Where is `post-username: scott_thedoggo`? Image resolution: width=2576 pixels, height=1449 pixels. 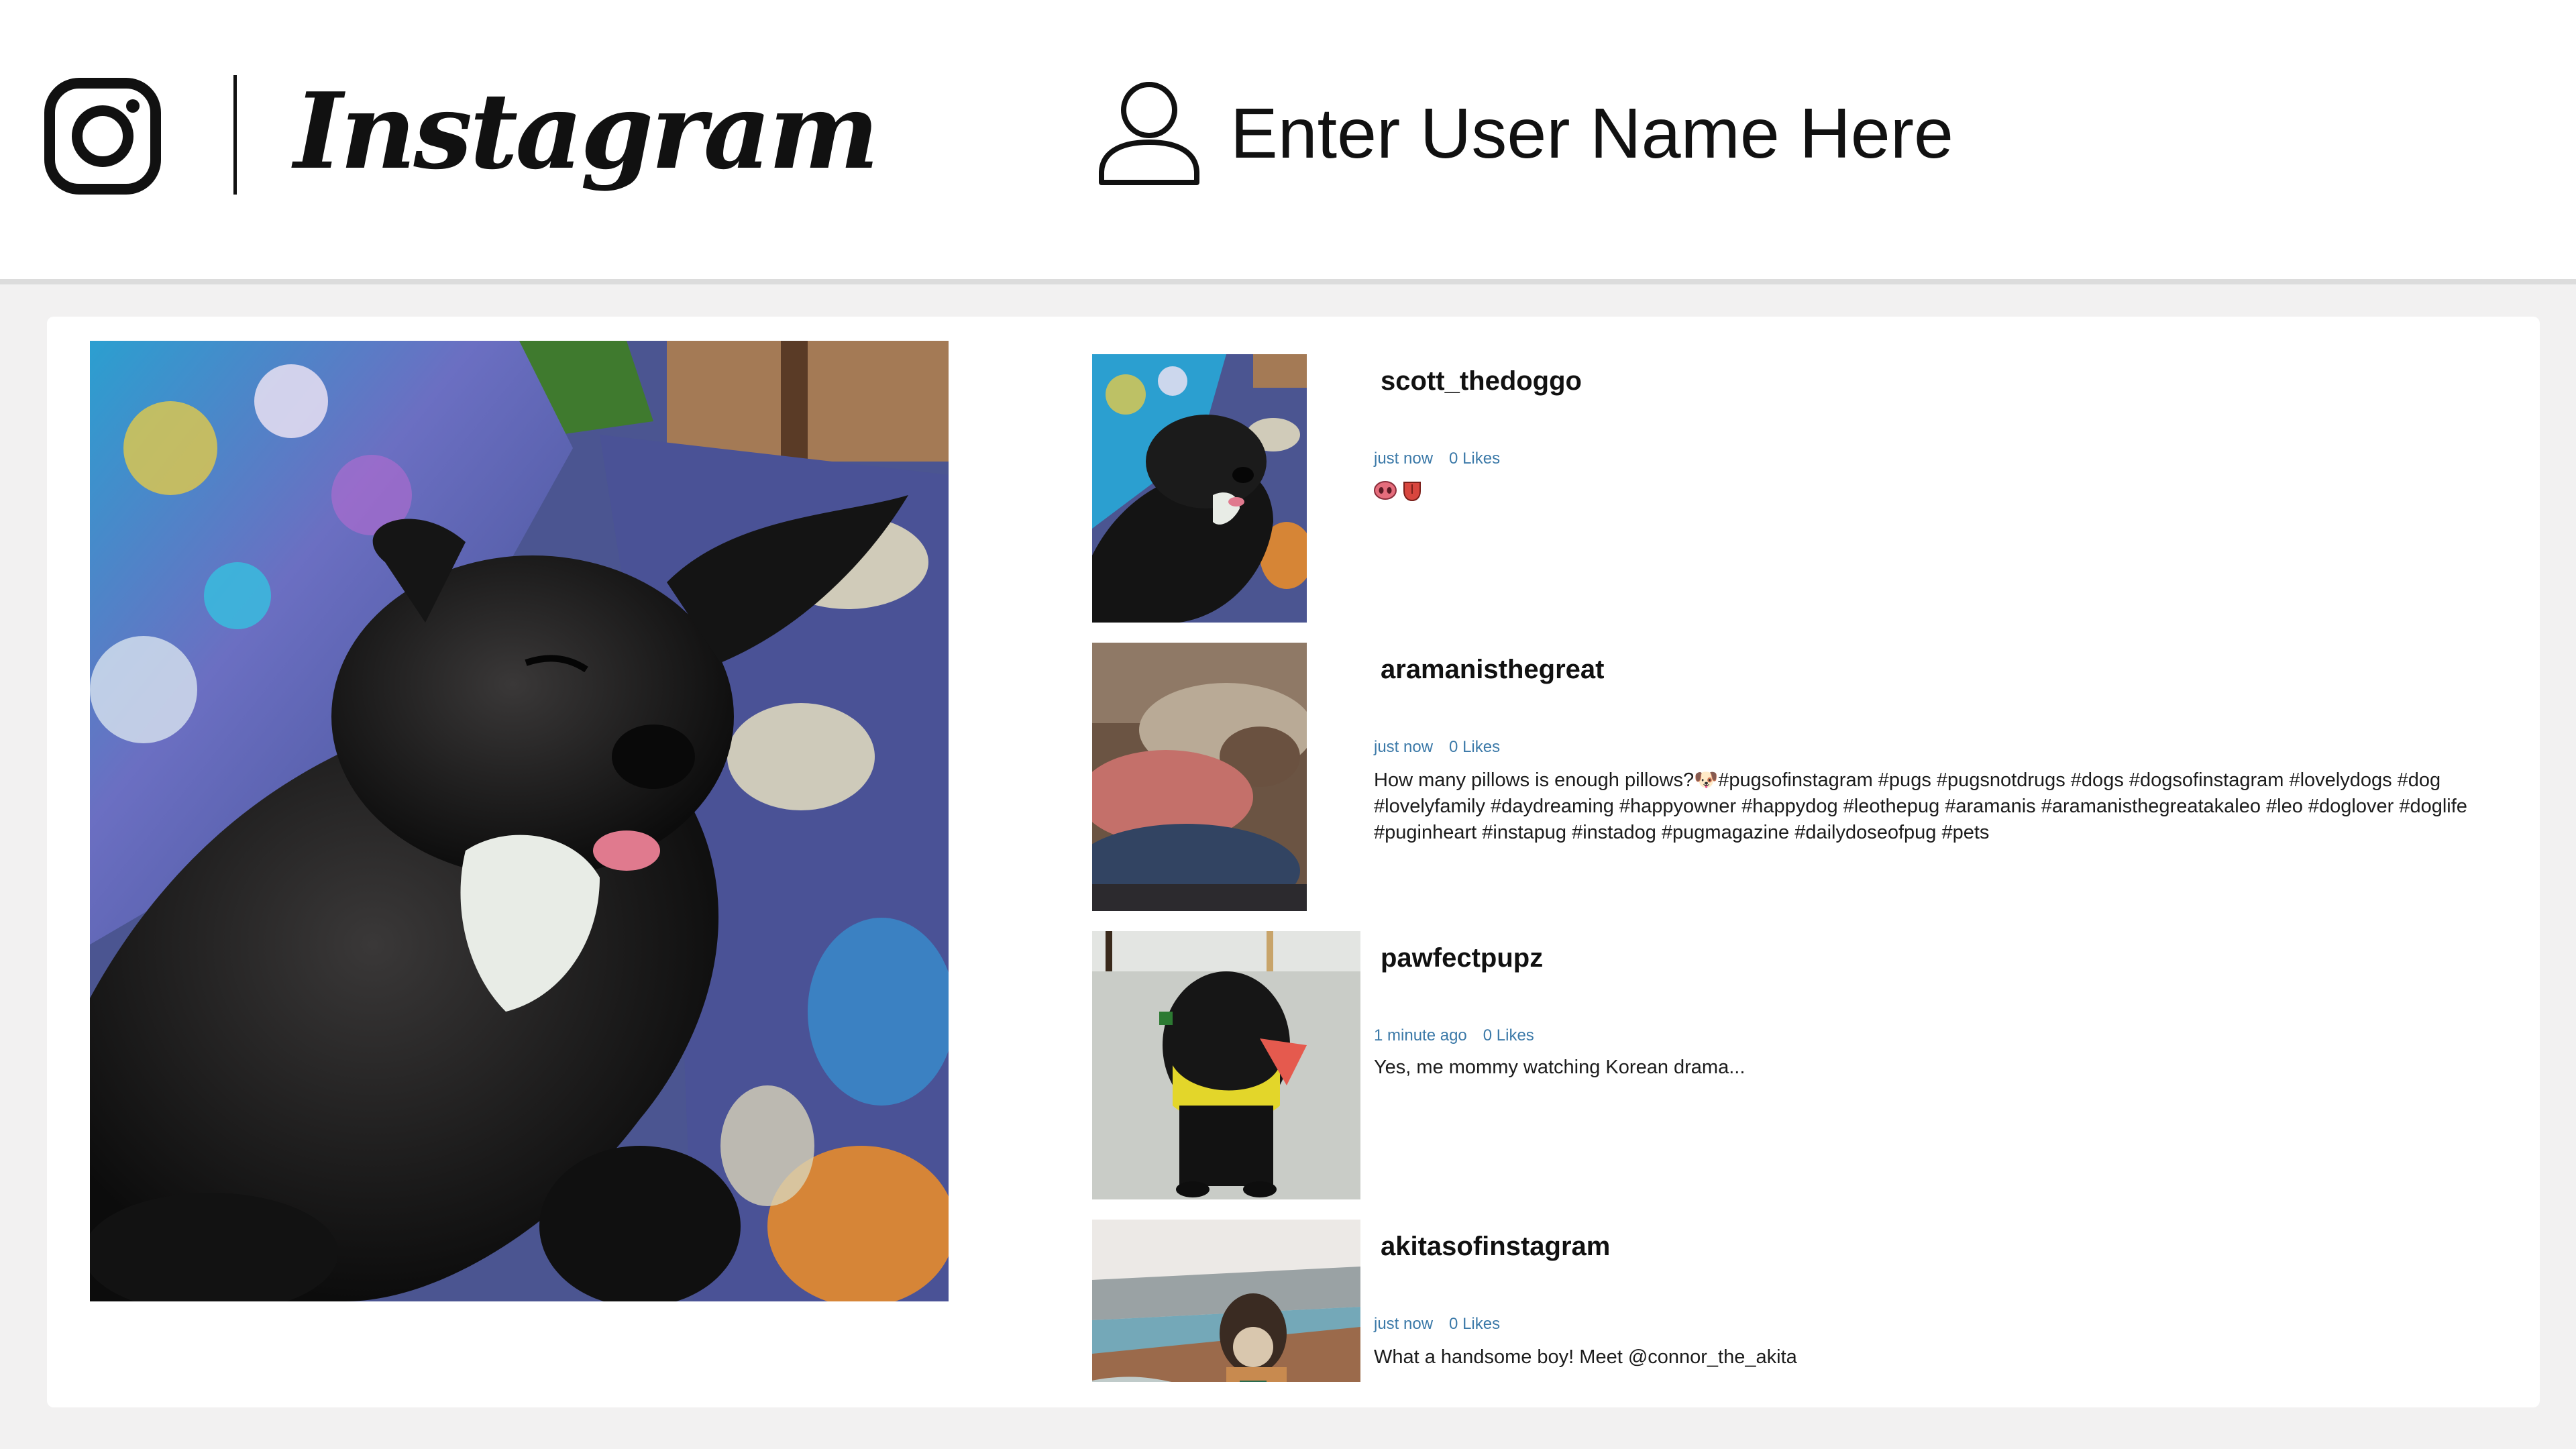
post-username: scott_thedoggo is located at coordinates (1481, 381).